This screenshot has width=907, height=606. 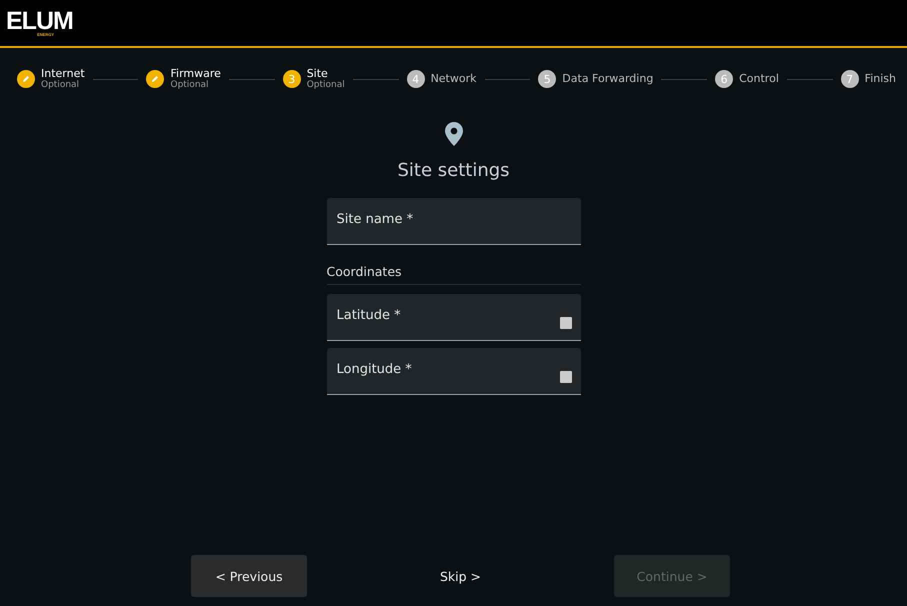 I want to click on step-number: 3, so click(x=291, y=79).